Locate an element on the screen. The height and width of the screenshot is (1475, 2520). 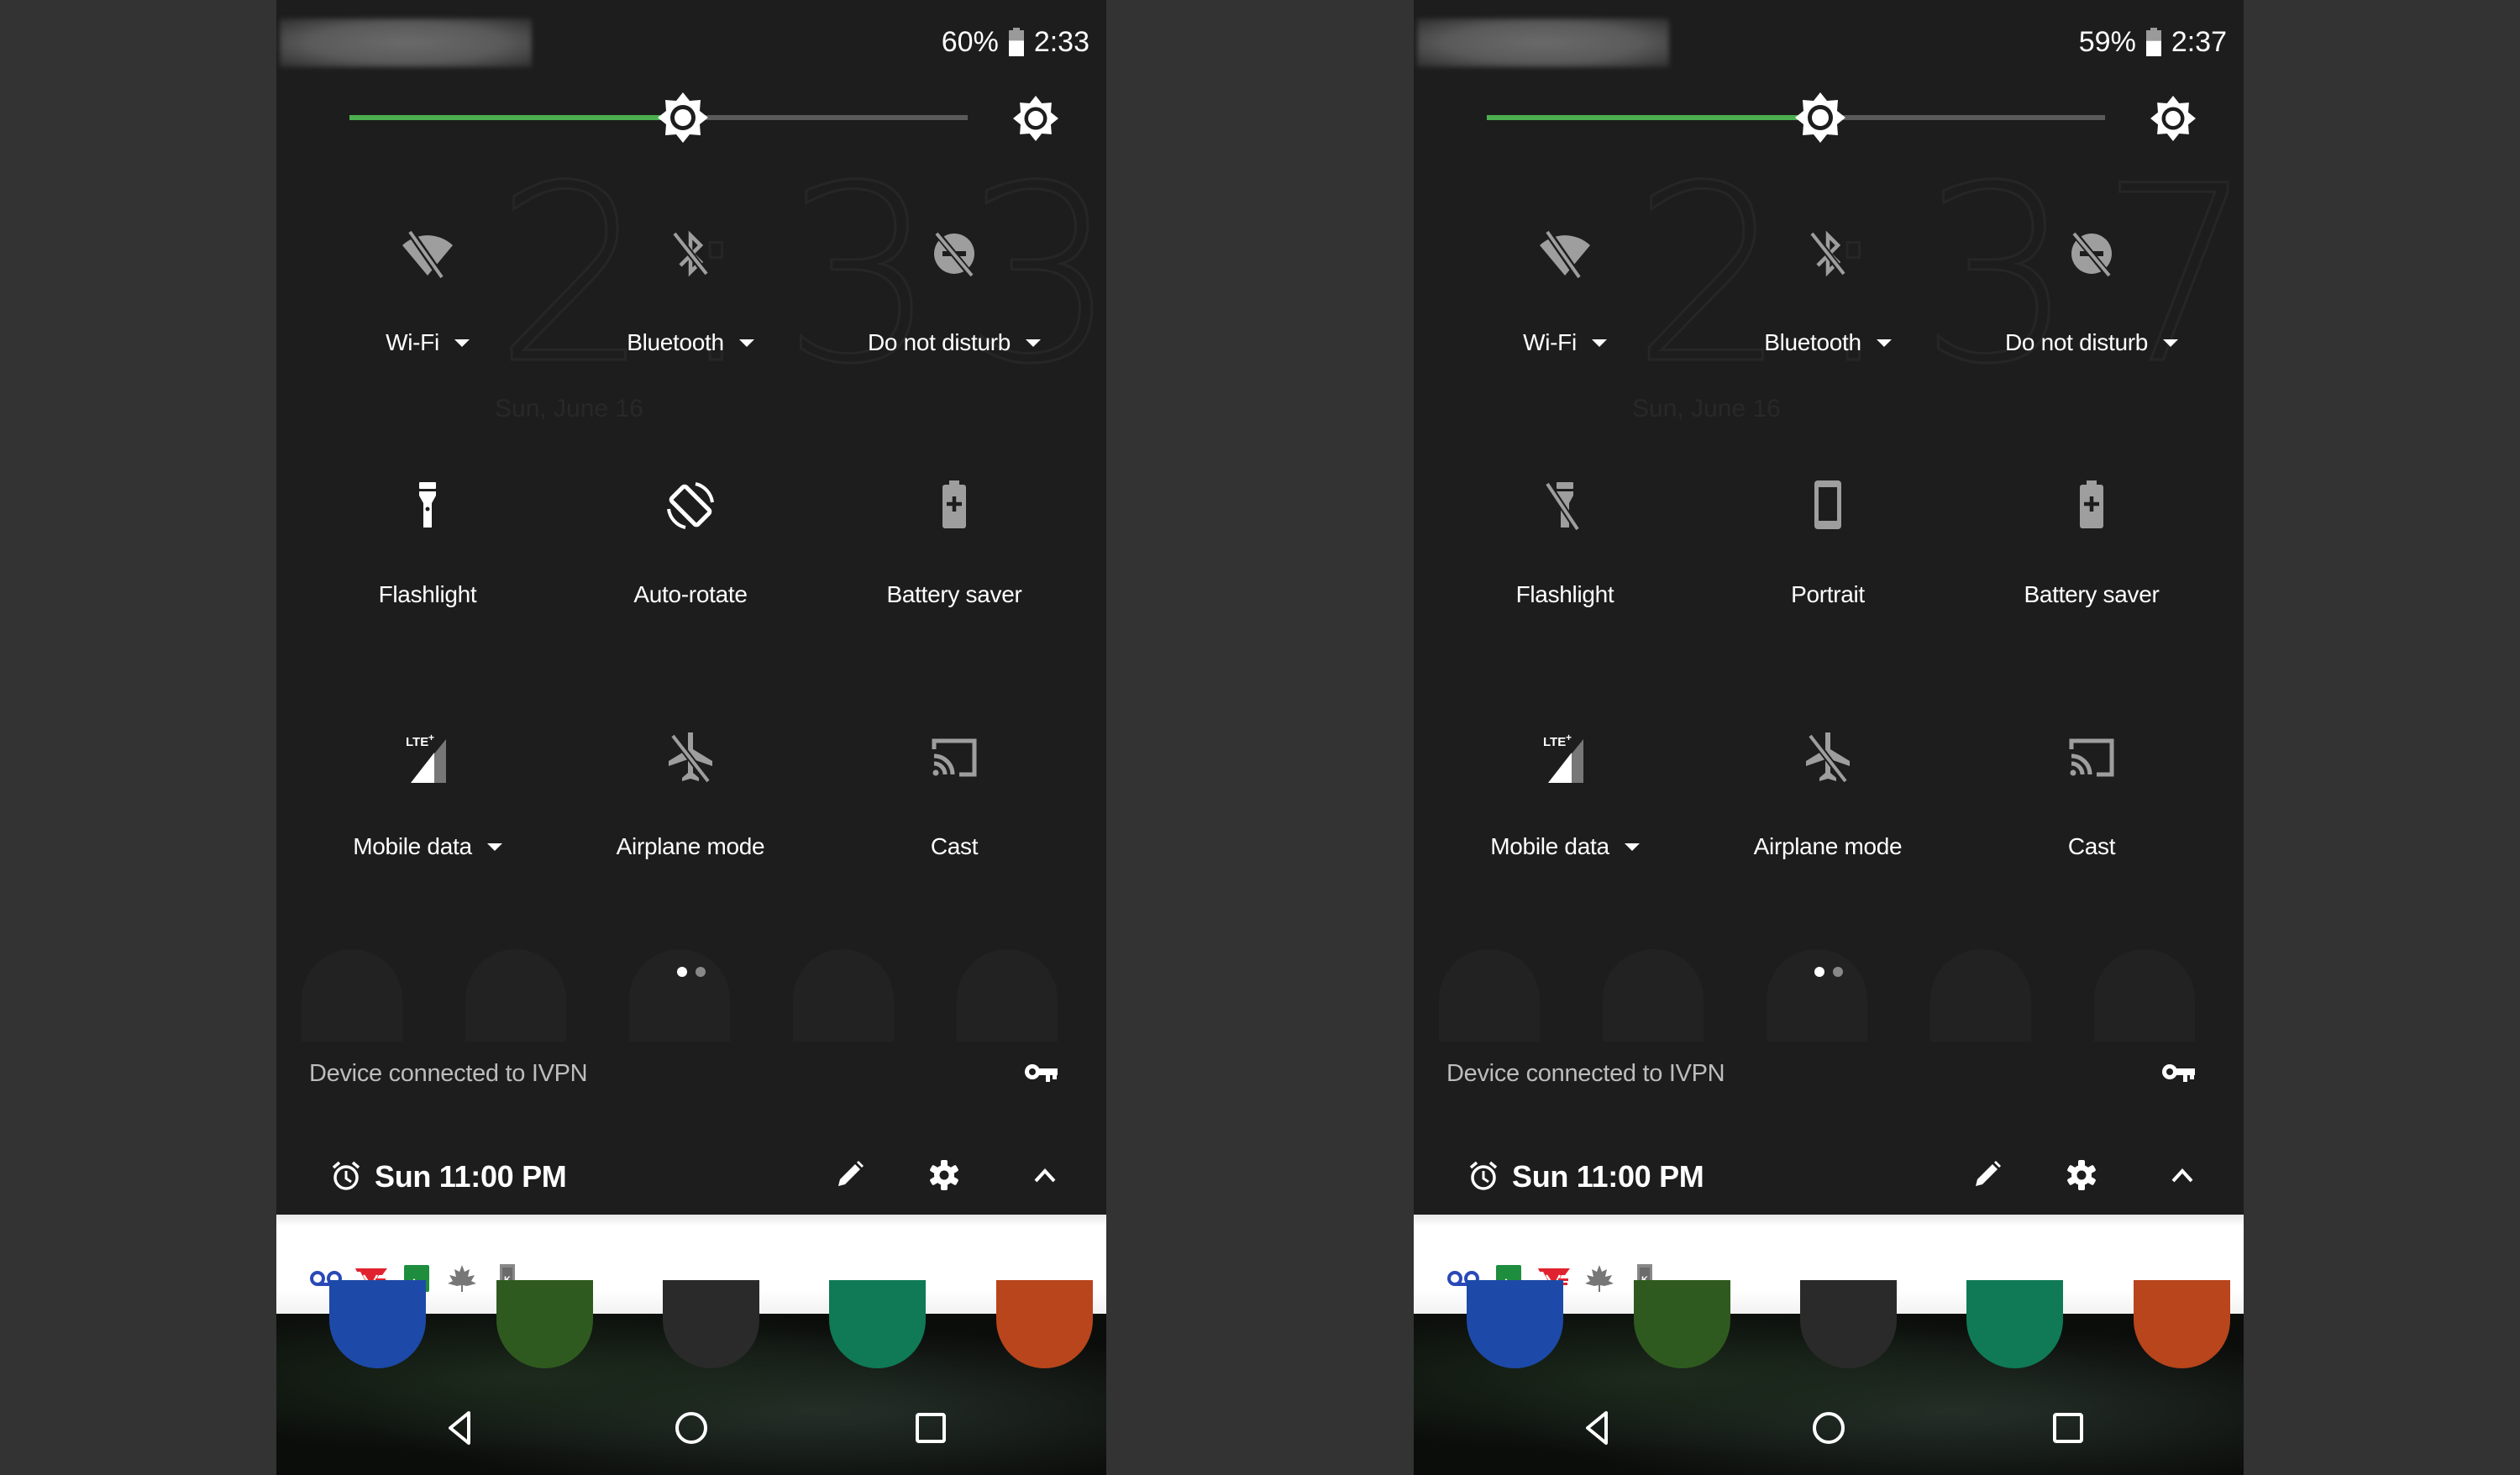
portrait-lock-icon is located at coordinates (1828, 505).